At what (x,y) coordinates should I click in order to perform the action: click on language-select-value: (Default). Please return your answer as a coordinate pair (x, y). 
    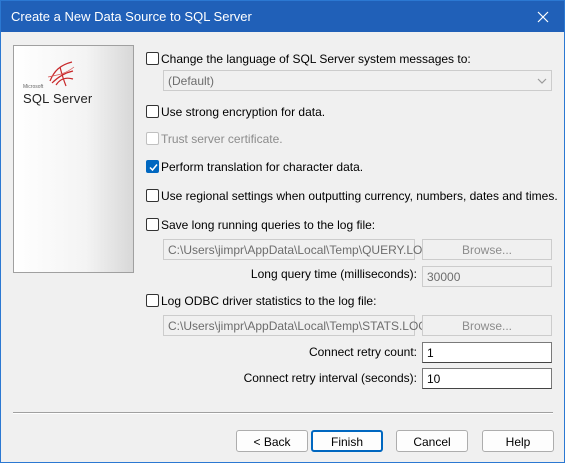
    Looking at the image, I should click on (191, 81).